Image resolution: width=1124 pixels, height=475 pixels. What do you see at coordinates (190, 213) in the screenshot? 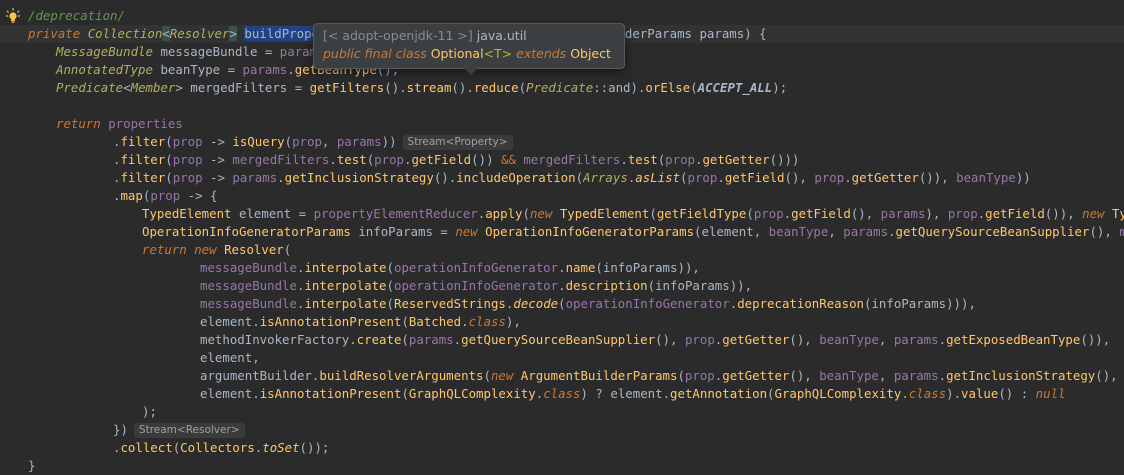
I see `code-token: TypedElement` at bounding box center [190, 213].